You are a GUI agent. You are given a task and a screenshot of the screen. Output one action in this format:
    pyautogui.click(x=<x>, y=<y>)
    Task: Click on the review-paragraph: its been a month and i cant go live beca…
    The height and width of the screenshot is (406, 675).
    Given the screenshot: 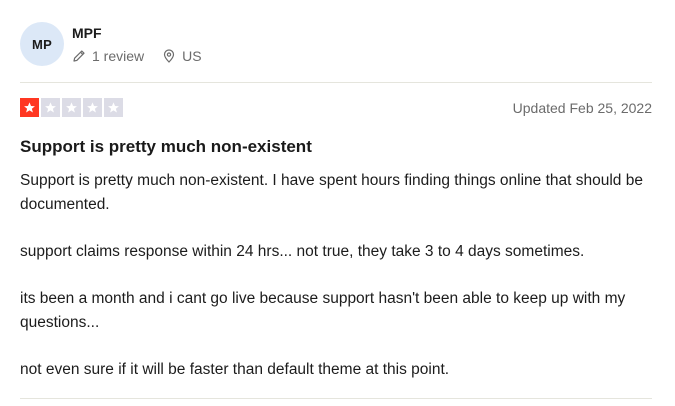 What is the action you would take?
    pyautogui.click(x=323, y=310)
    